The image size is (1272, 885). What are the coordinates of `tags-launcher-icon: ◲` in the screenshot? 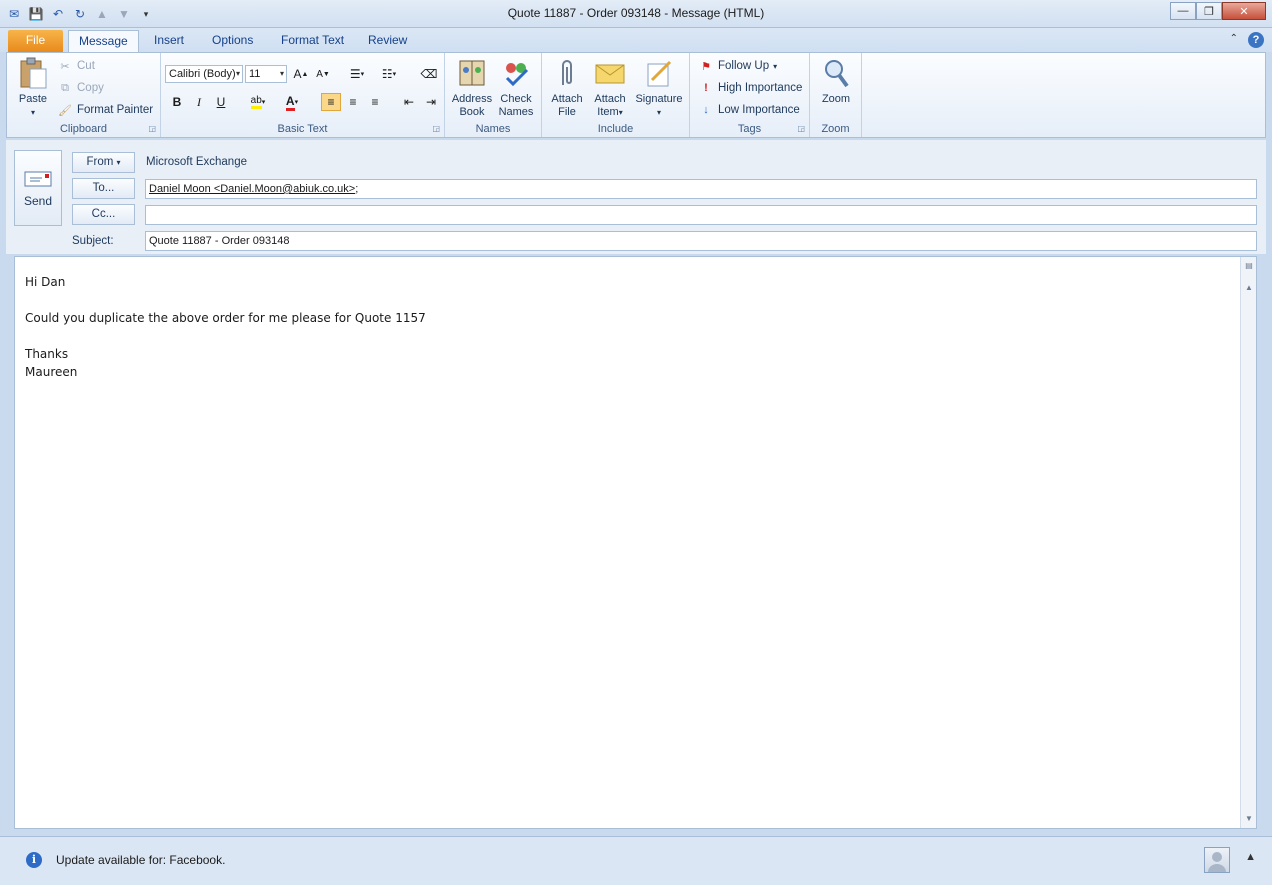 It's located at (801, 128).